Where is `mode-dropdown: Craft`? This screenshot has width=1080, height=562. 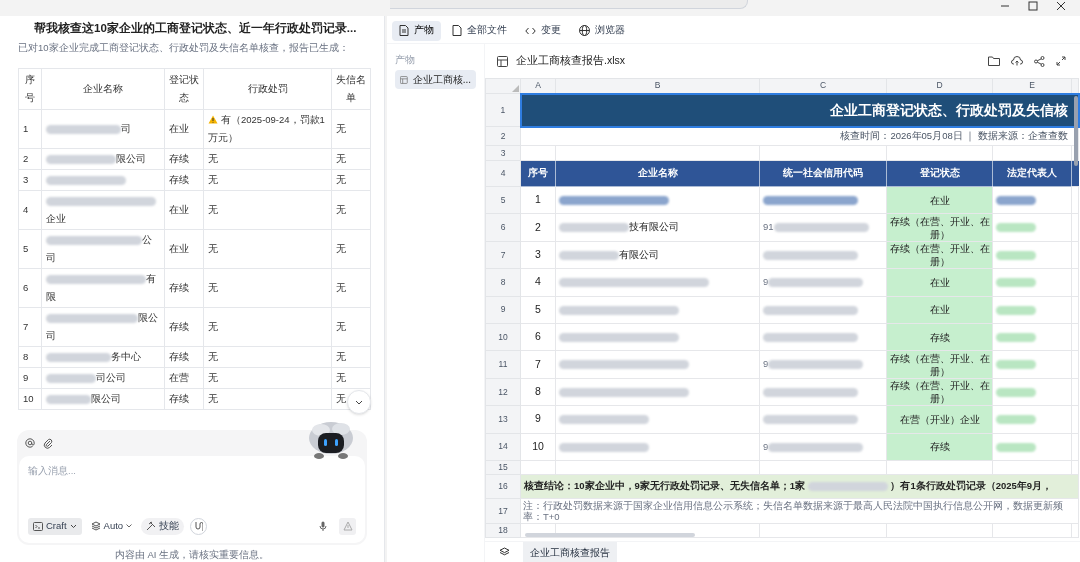
mode-dropdown: Craft is located at coordinates (55, 526).